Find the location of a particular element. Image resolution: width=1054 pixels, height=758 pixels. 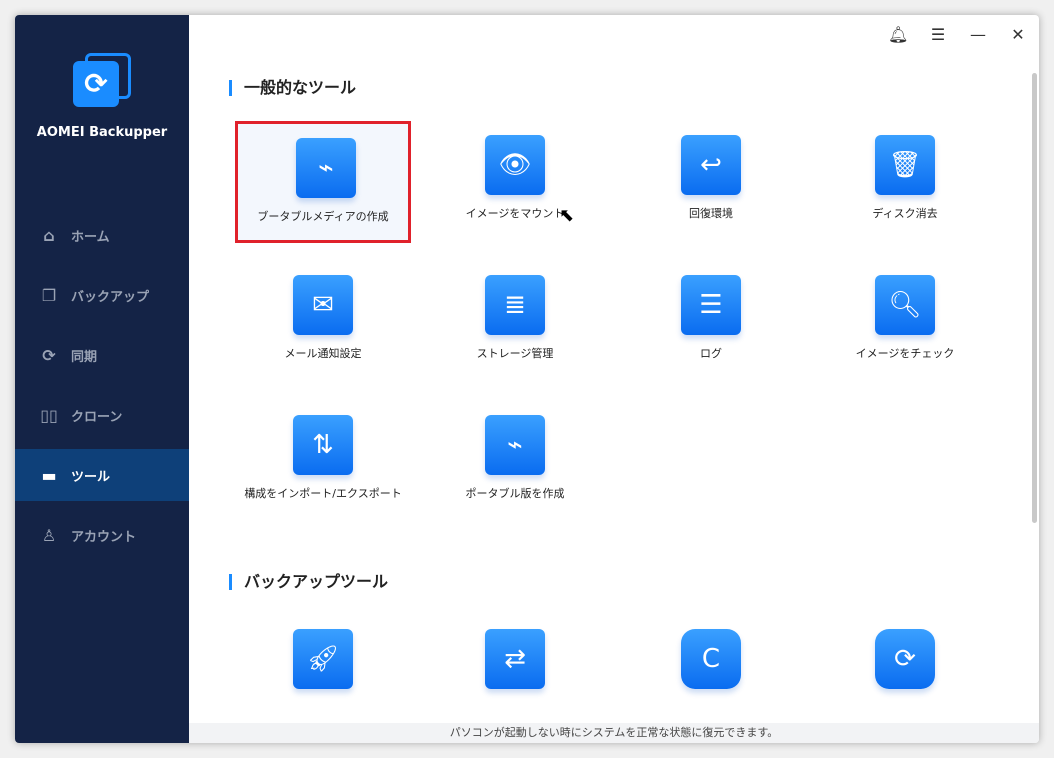

portable-usb-icon: ⌁ is located at coordinates (515, 445).